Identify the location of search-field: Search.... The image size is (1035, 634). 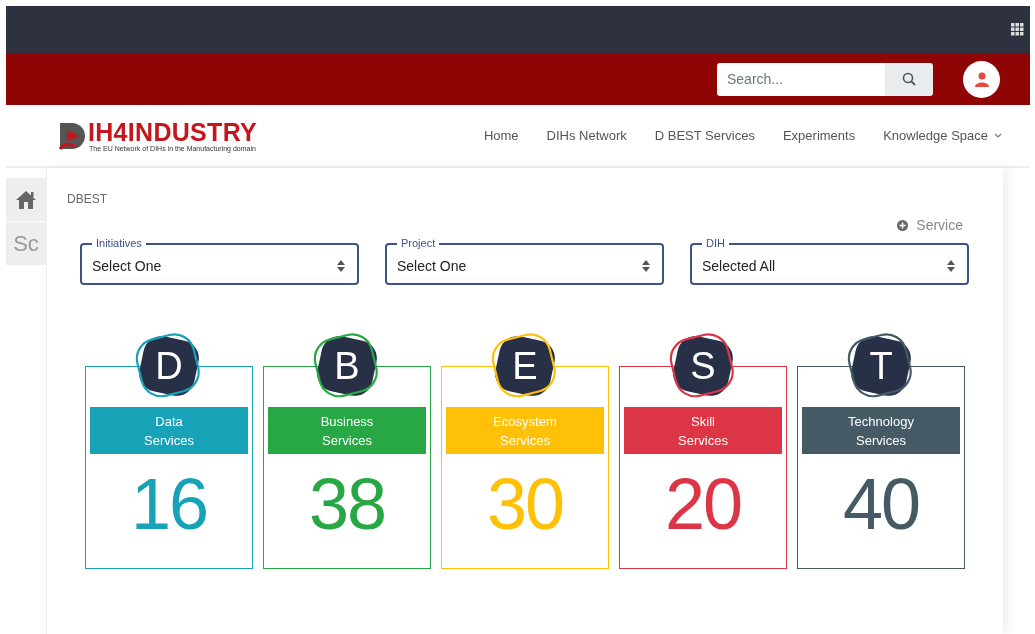
(801, 79).